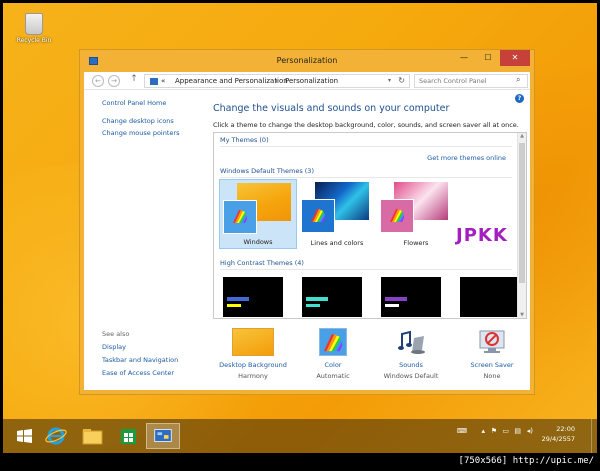 The image size is (600, 471). Describe the element at coordinates (163, 81) in the screenshot. I see `breadcrumb-chevron: «` at that location.